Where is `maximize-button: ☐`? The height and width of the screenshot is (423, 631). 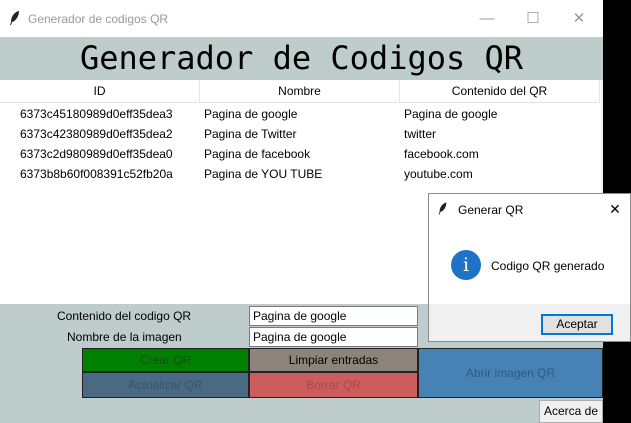
maximize-button: ☐ is located at coordinates (533, 18).